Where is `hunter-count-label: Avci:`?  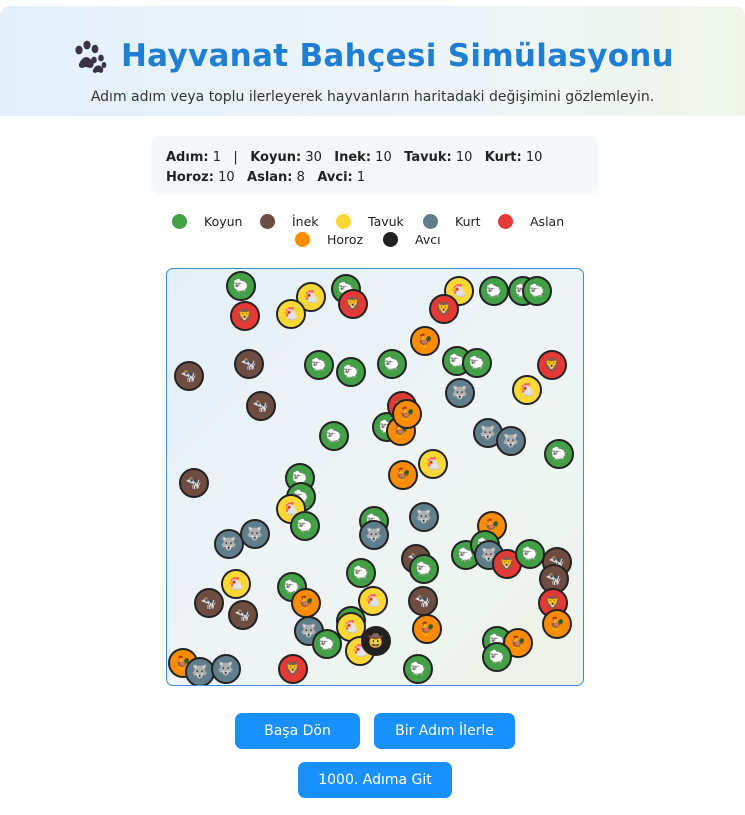
hunter-count-label: Avci: is located at coordinates (335, 177).